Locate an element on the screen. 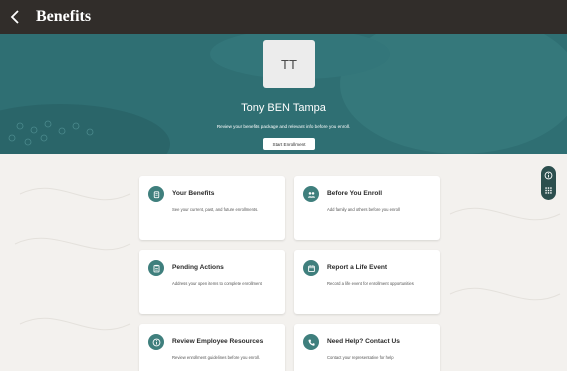  benefits-icon is located at coordinates (156, 194).